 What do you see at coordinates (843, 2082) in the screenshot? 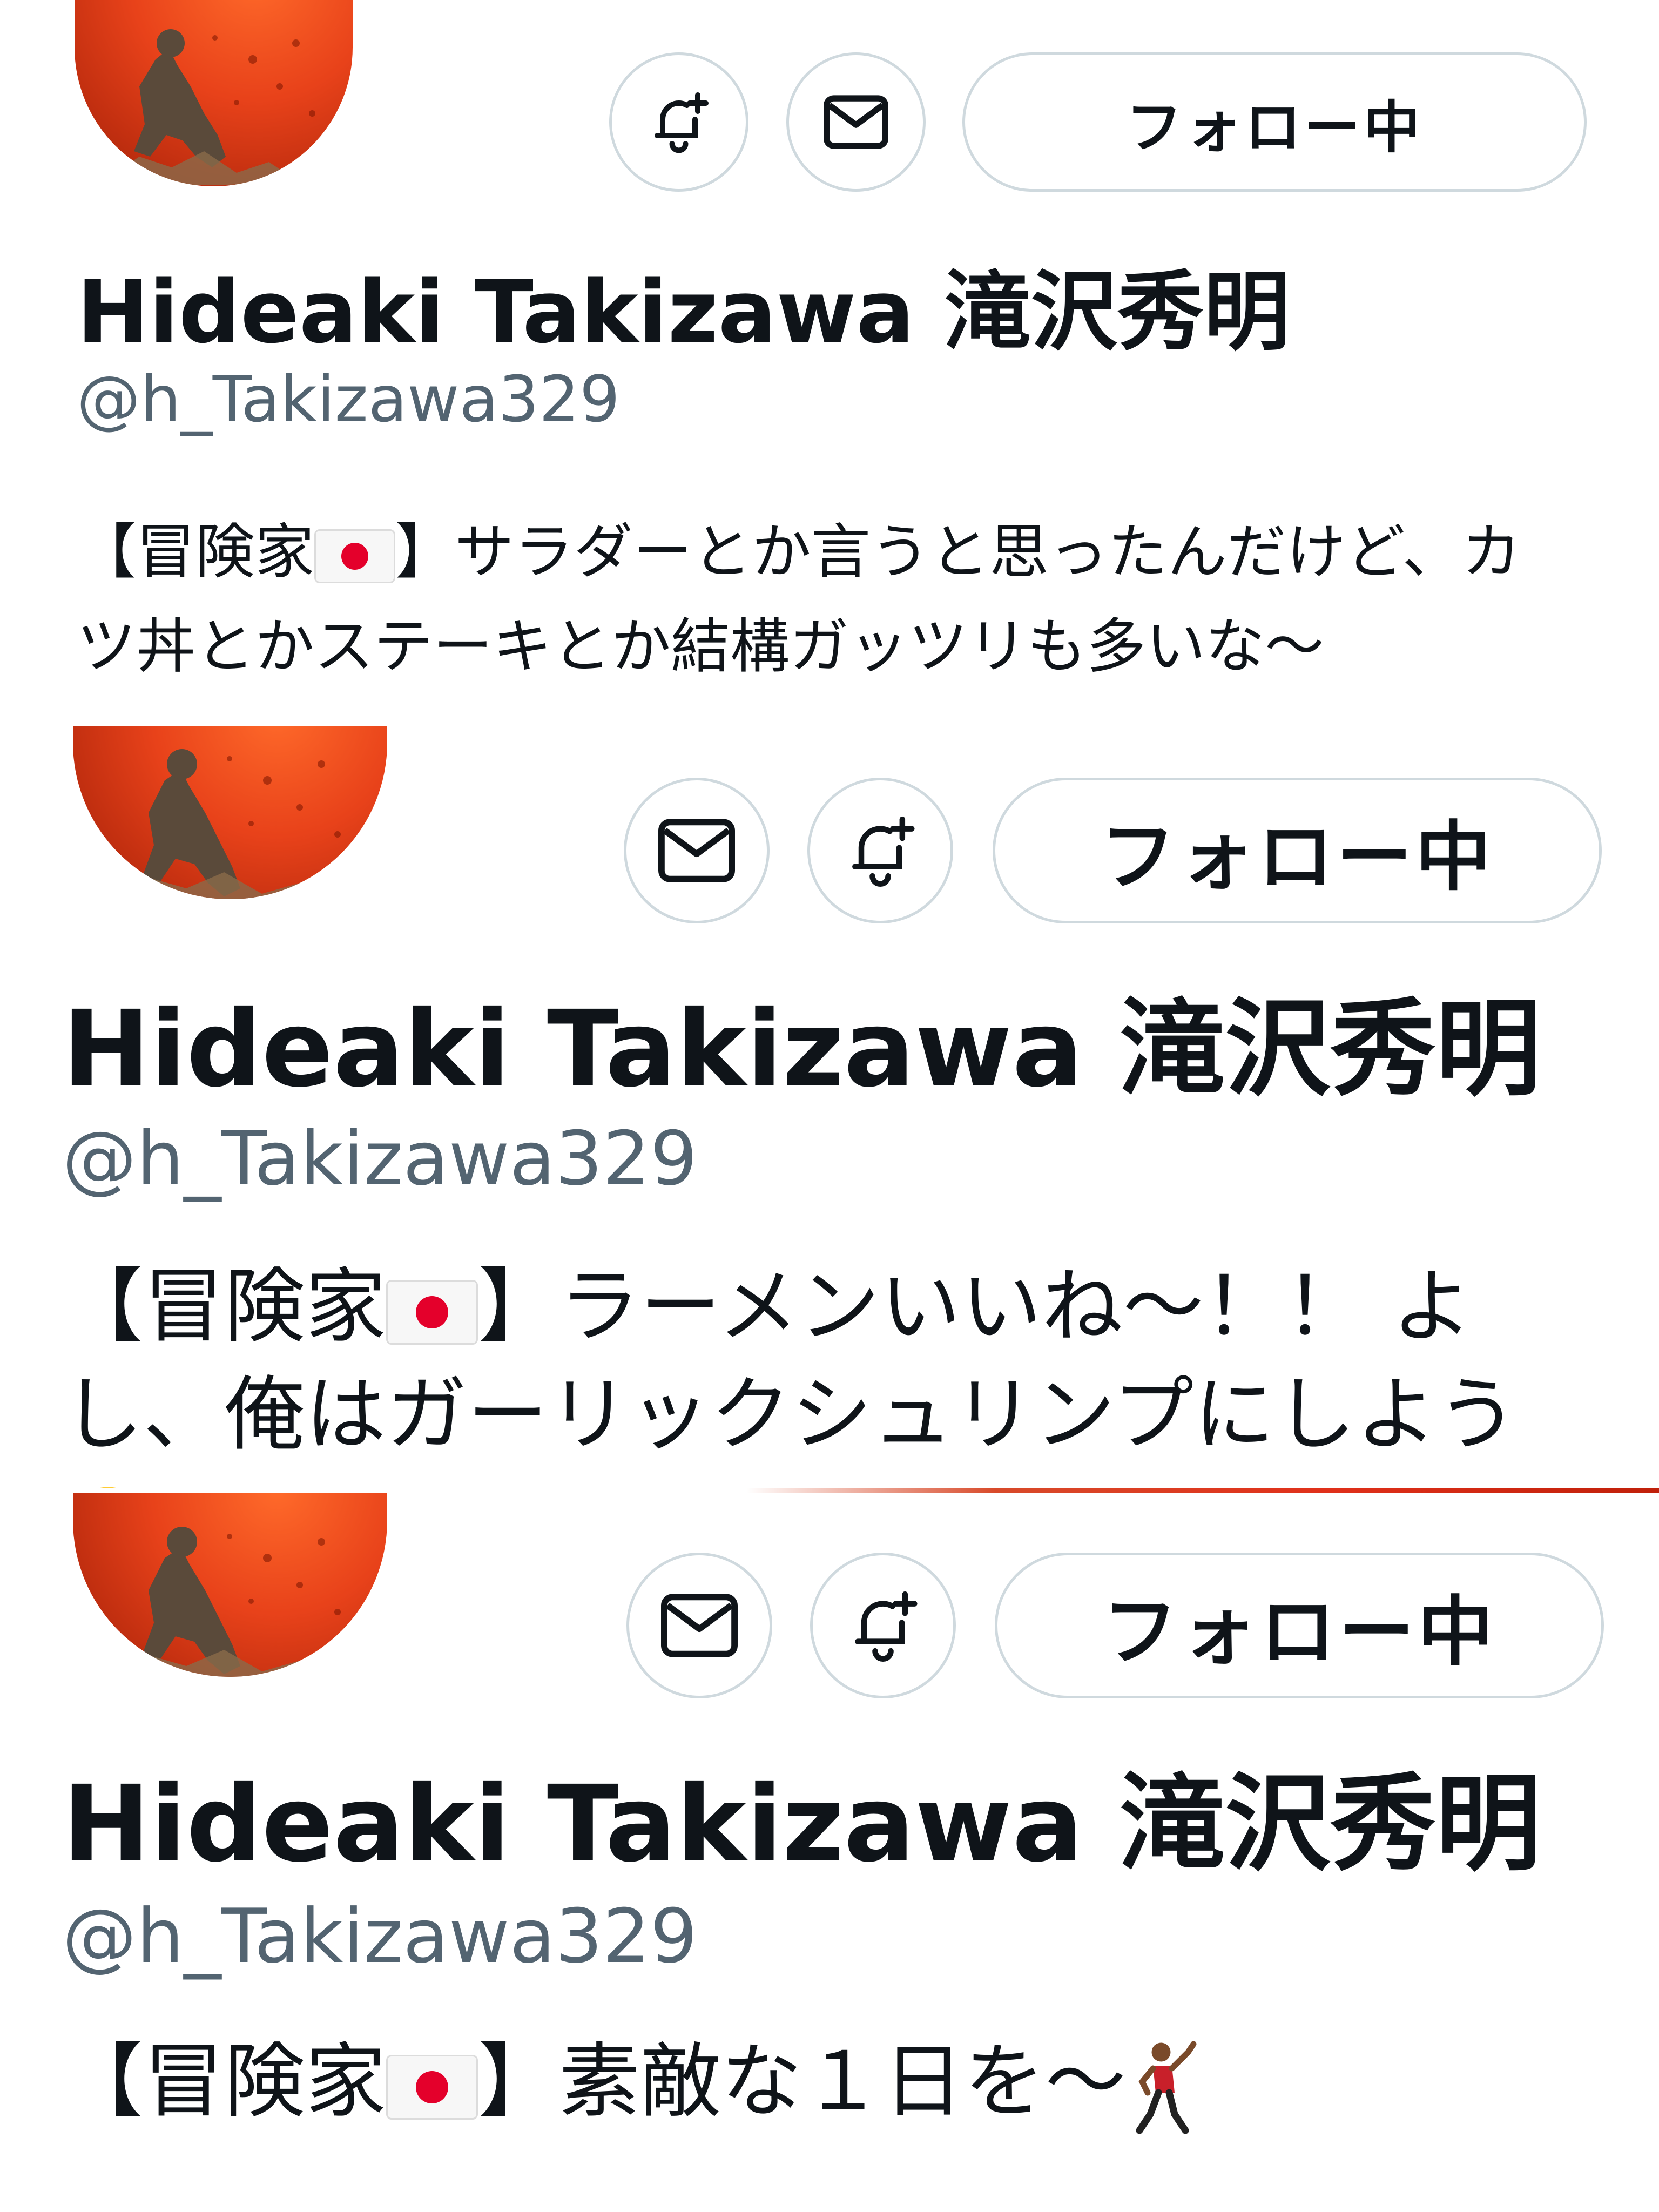
I see `bio-text: 素敵な１日を〜` at bounding box center [843, 2082].